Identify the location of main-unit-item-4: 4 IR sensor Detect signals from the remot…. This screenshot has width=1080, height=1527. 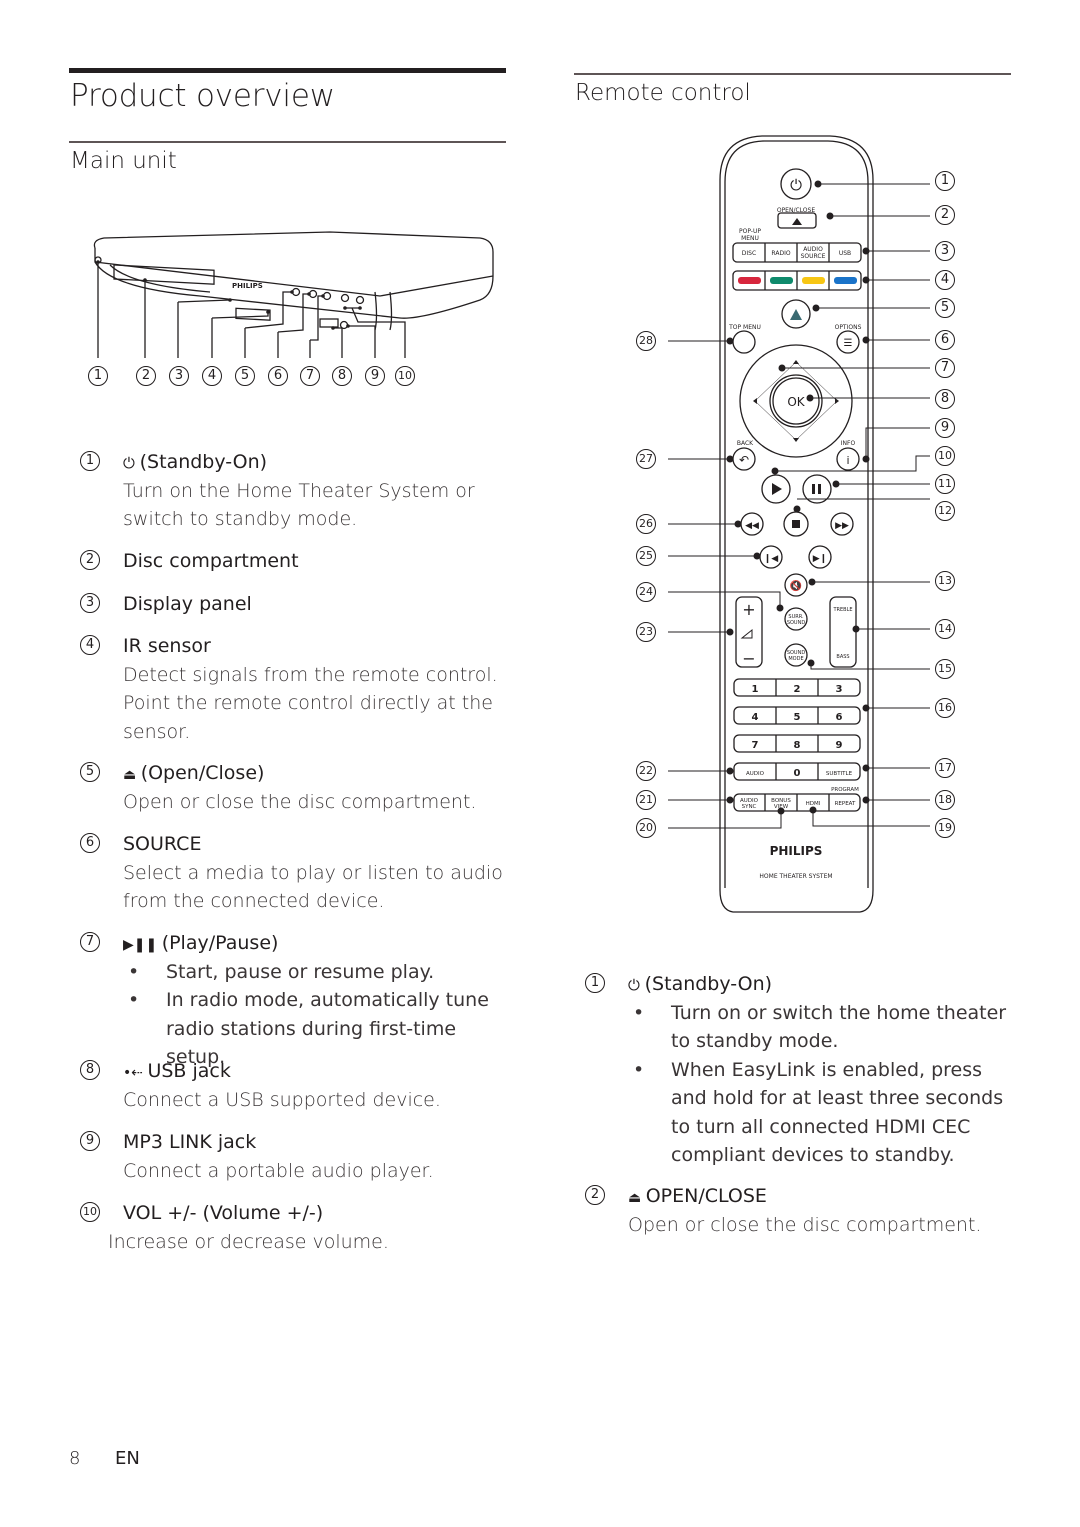
(295, 689).